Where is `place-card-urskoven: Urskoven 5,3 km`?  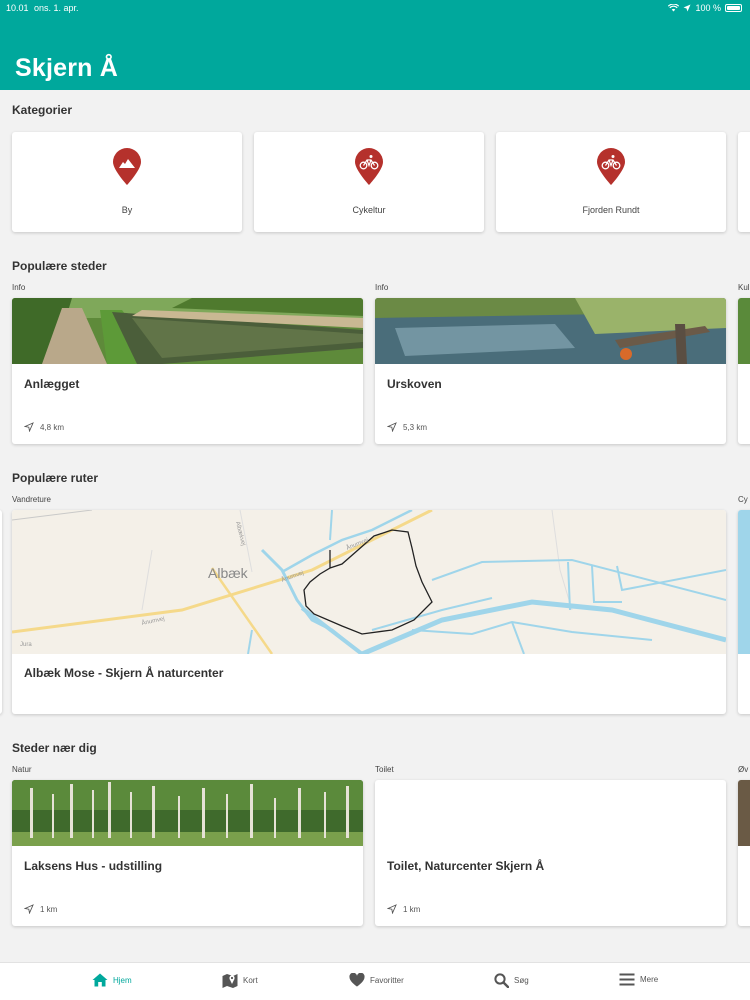 place-card-urskoven: Urskoven 5,3 km is located at coordinates (550, 371).